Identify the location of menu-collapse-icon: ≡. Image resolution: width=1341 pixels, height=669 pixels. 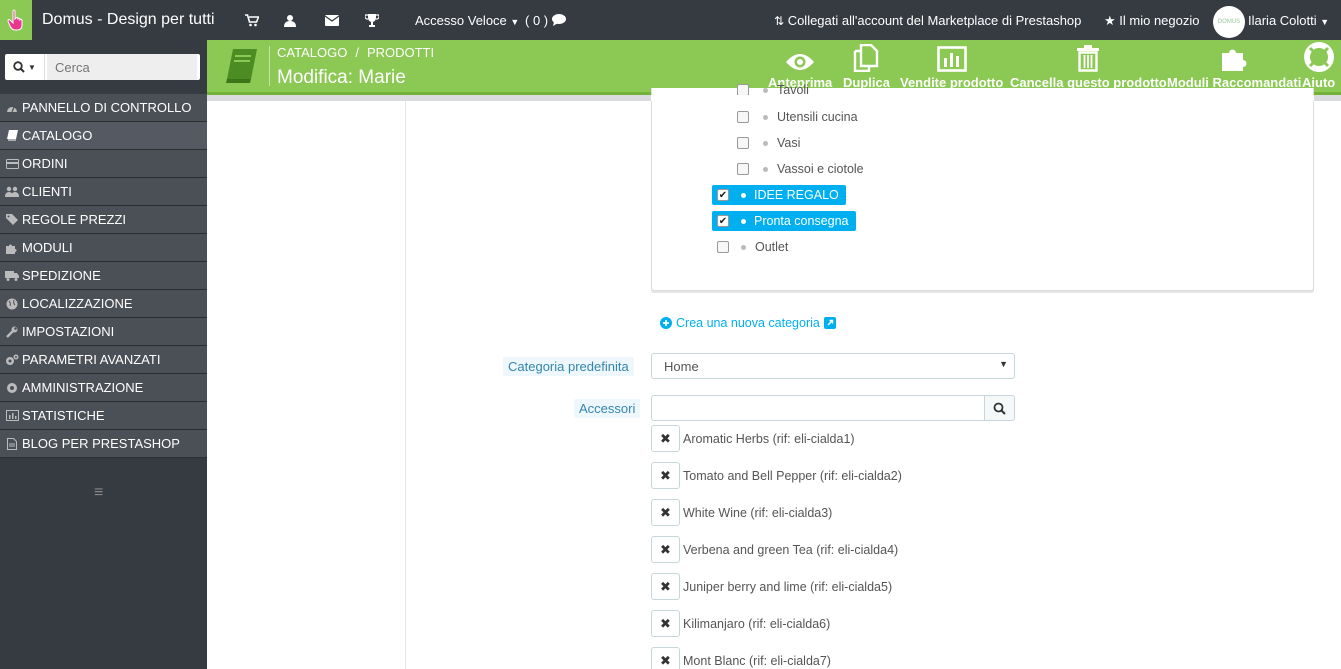
(98, 493).